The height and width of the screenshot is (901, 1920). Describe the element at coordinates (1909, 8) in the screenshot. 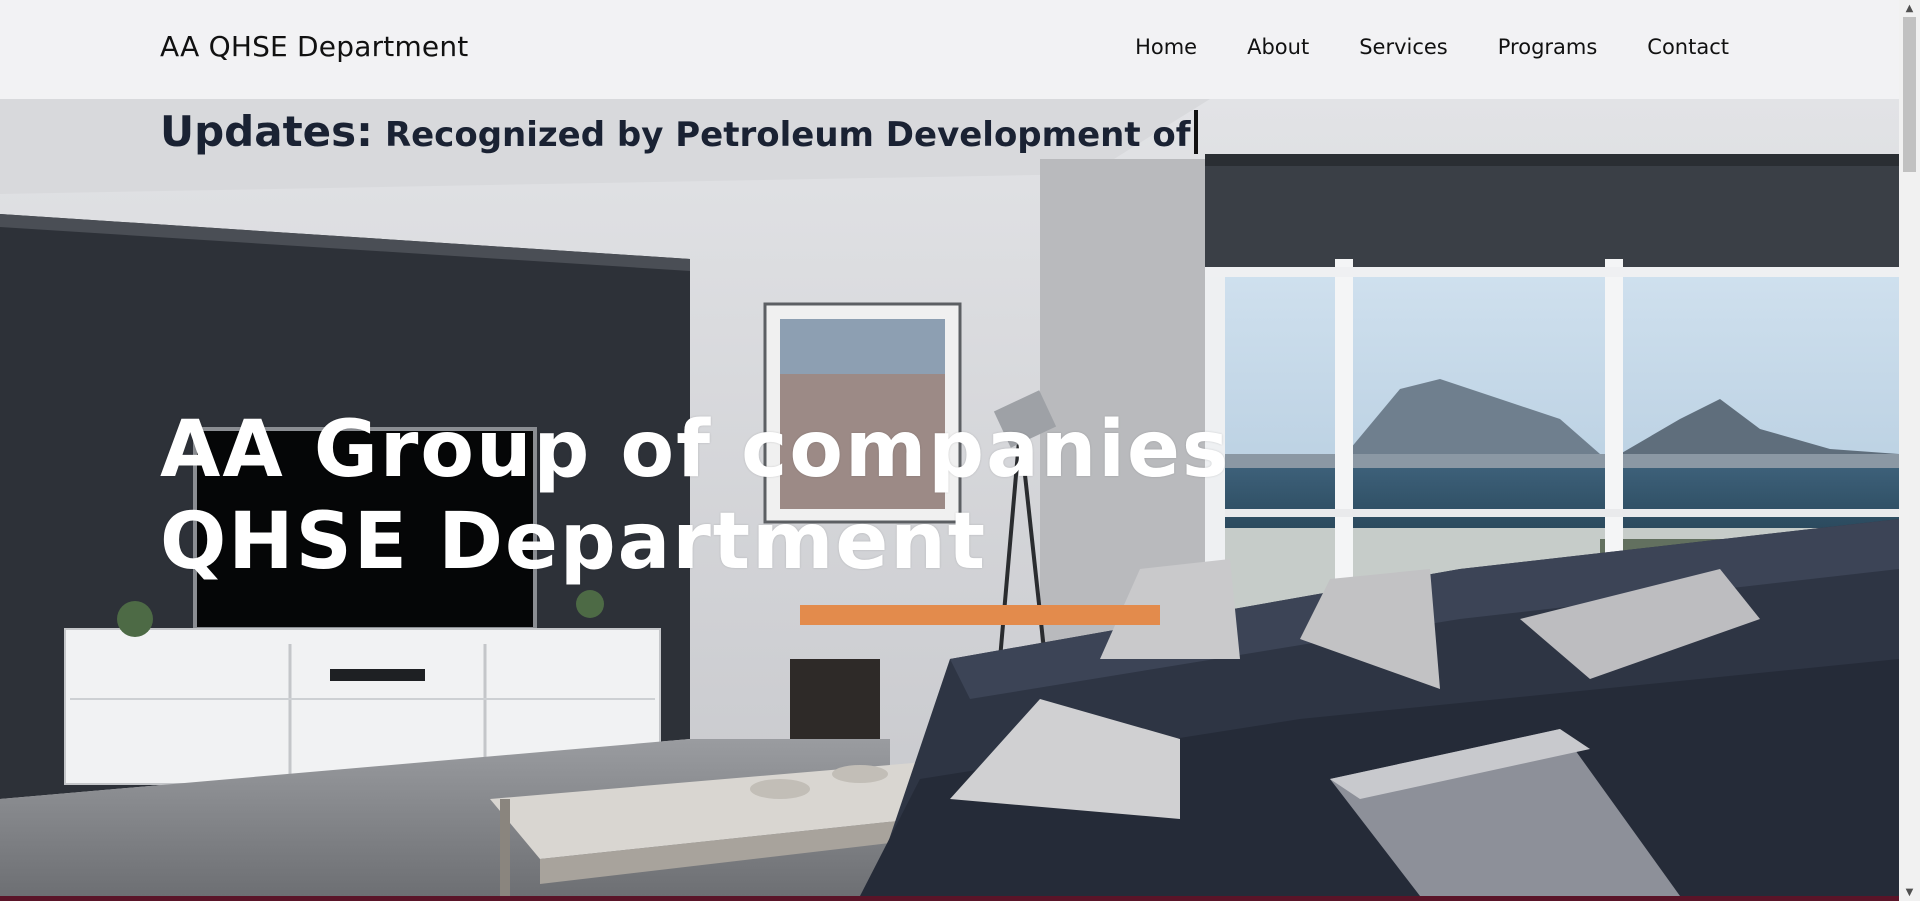

I see `triangle-up-icon: ▲` at that location.